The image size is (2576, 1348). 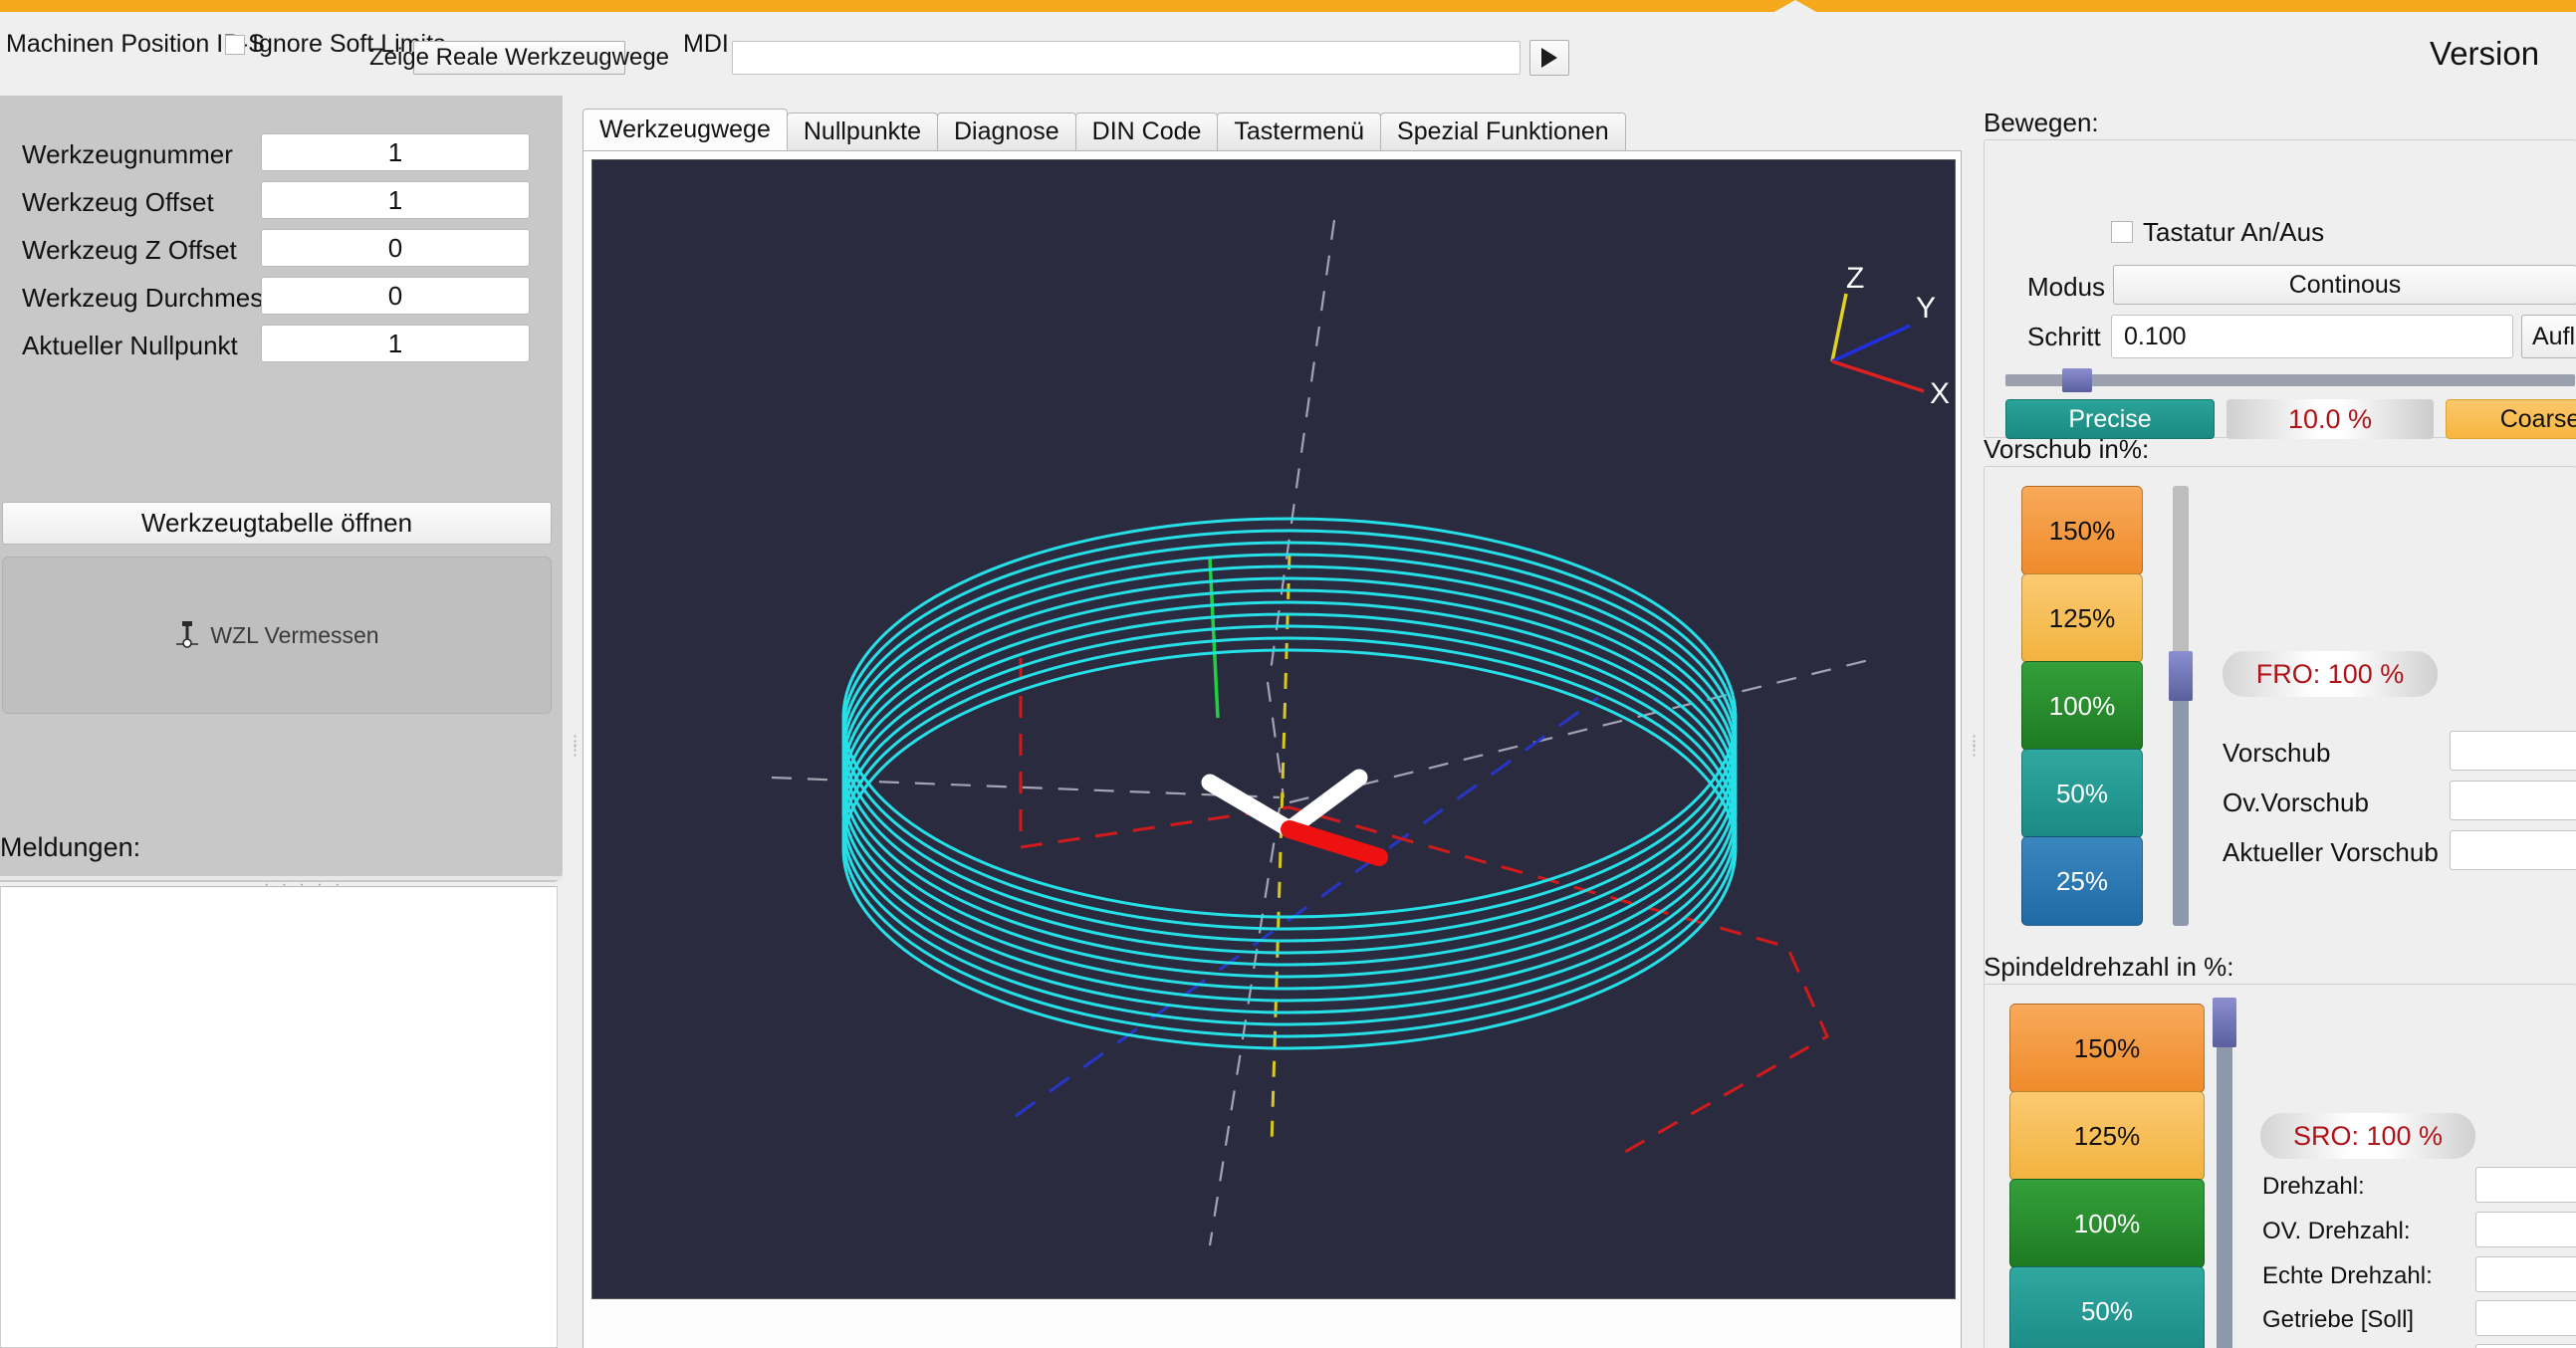 What do you see at coordinates (1871, 344) in the screenshot?
I see `gizmo-y-axis` at bounding box center [1871, 344].